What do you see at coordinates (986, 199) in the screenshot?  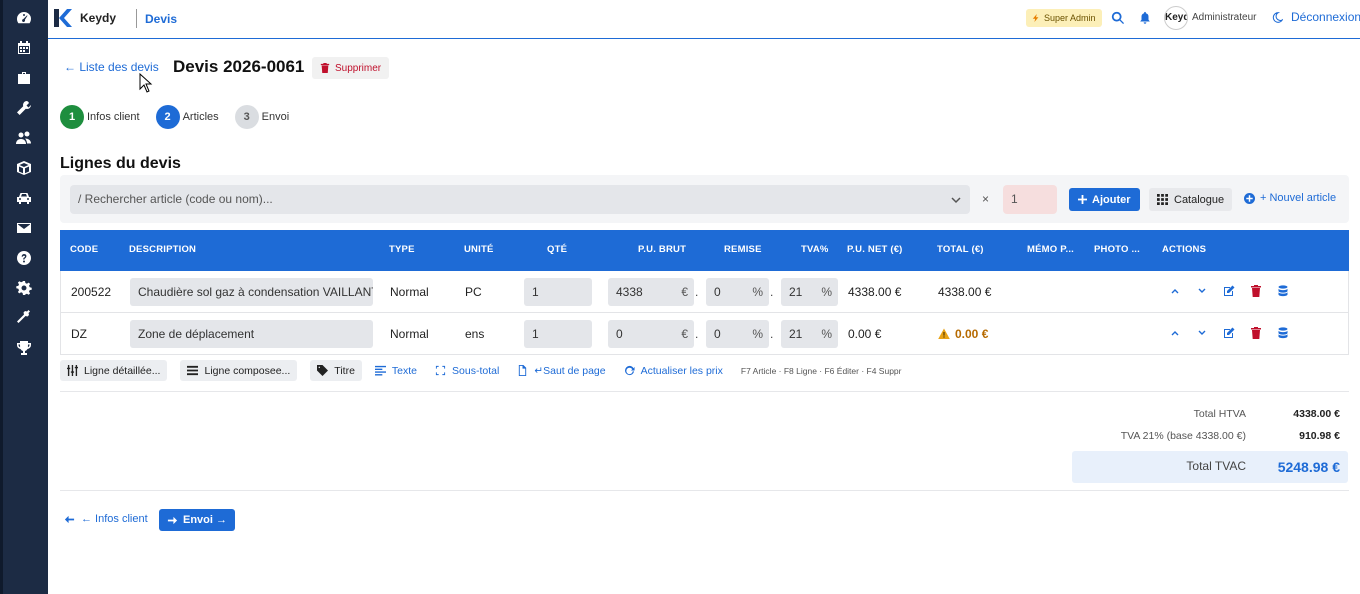 I see `times-sign: ×` at bounding box center [986, 199].